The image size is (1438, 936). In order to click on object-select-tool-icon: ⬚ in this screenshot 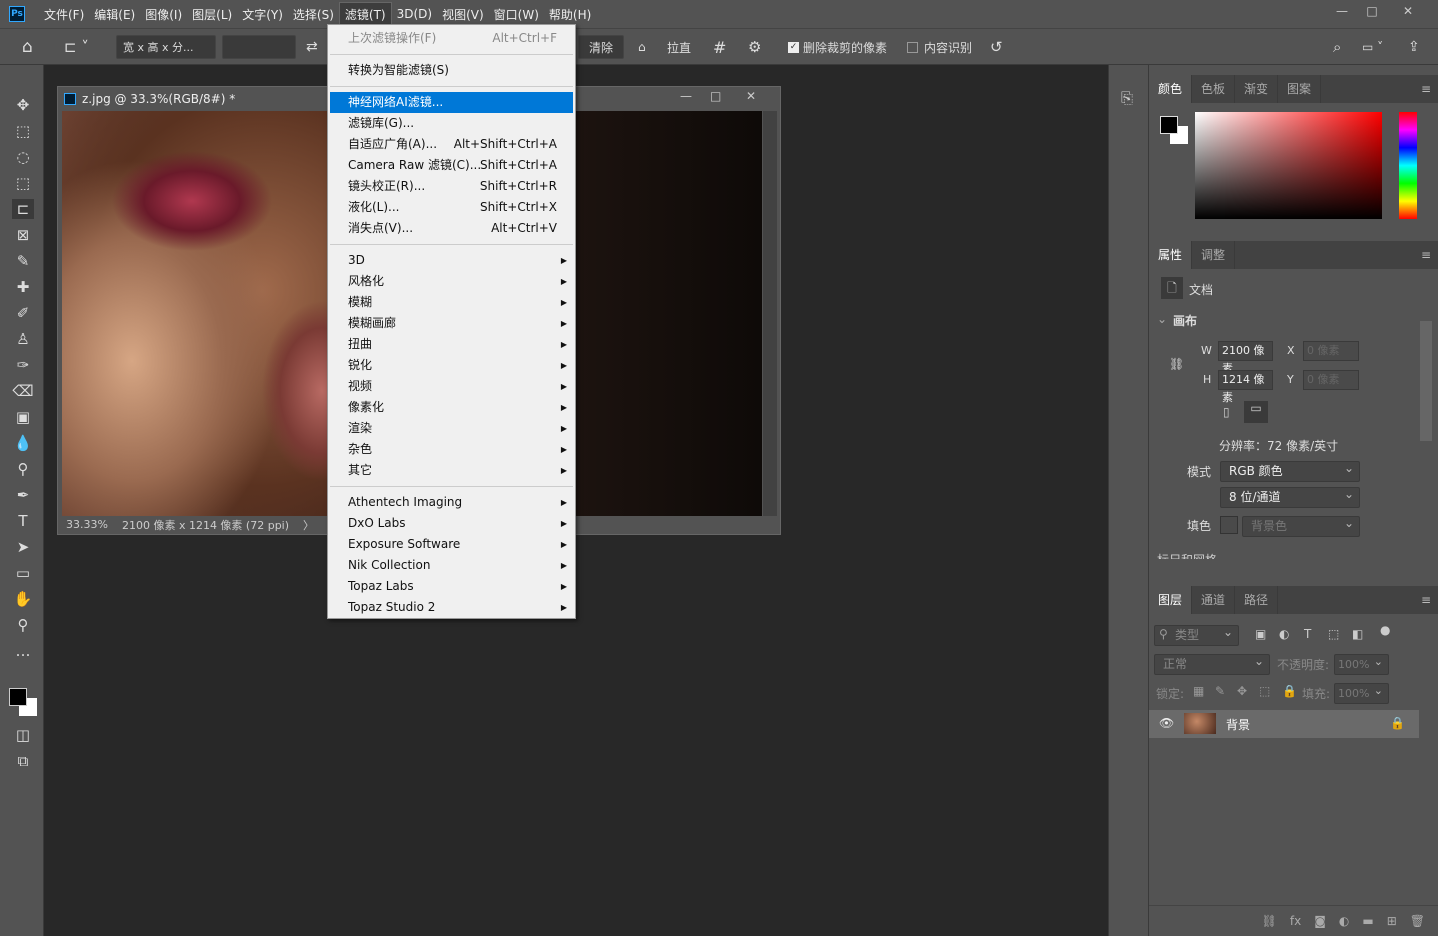, I will do `click(23, 183)`.